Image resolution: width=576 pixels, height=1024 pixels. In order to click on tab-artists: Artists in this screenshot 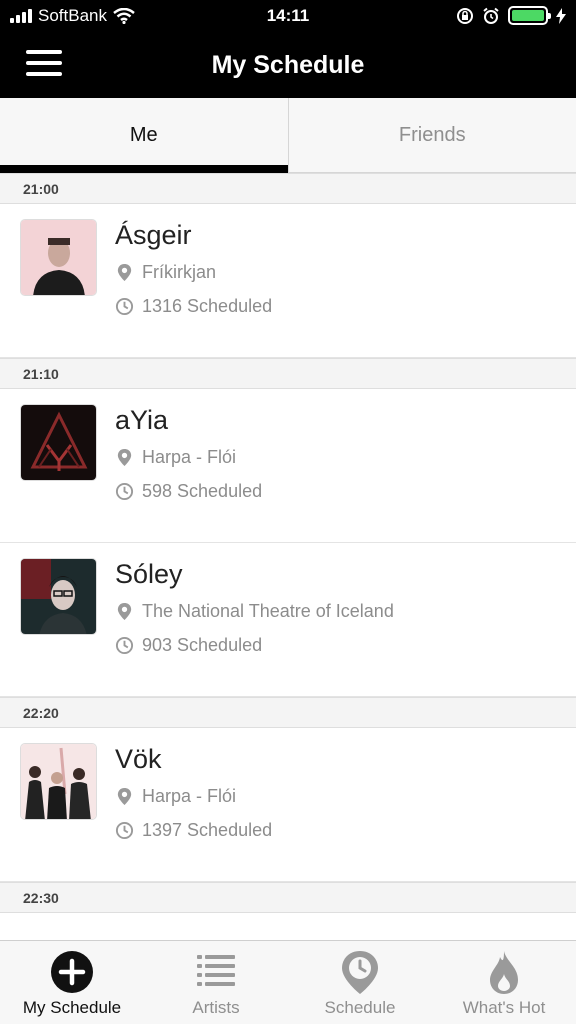, I will do `click(216, 982)`.